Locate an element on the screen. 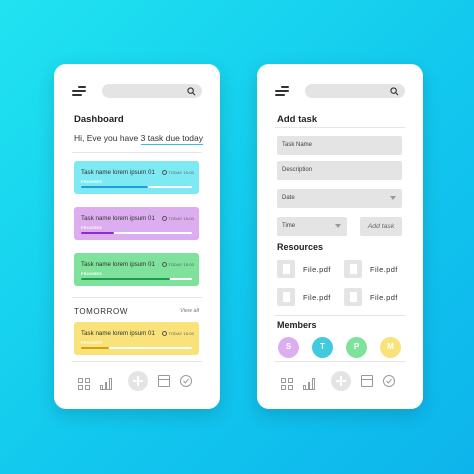 The width and height of the screenshot is (474, 474). greeting-text: Hi, Eve you have 3 task due today is located at coordinates (139, 139).